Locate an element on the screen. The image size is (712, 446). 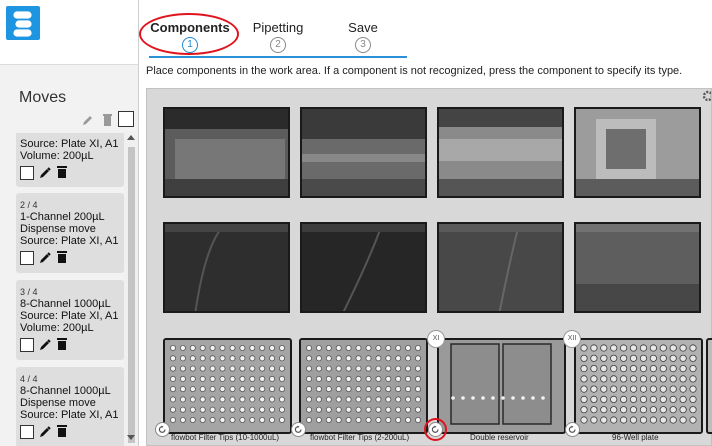
slot-number-badge: XII is located at coordinates (572, 339).